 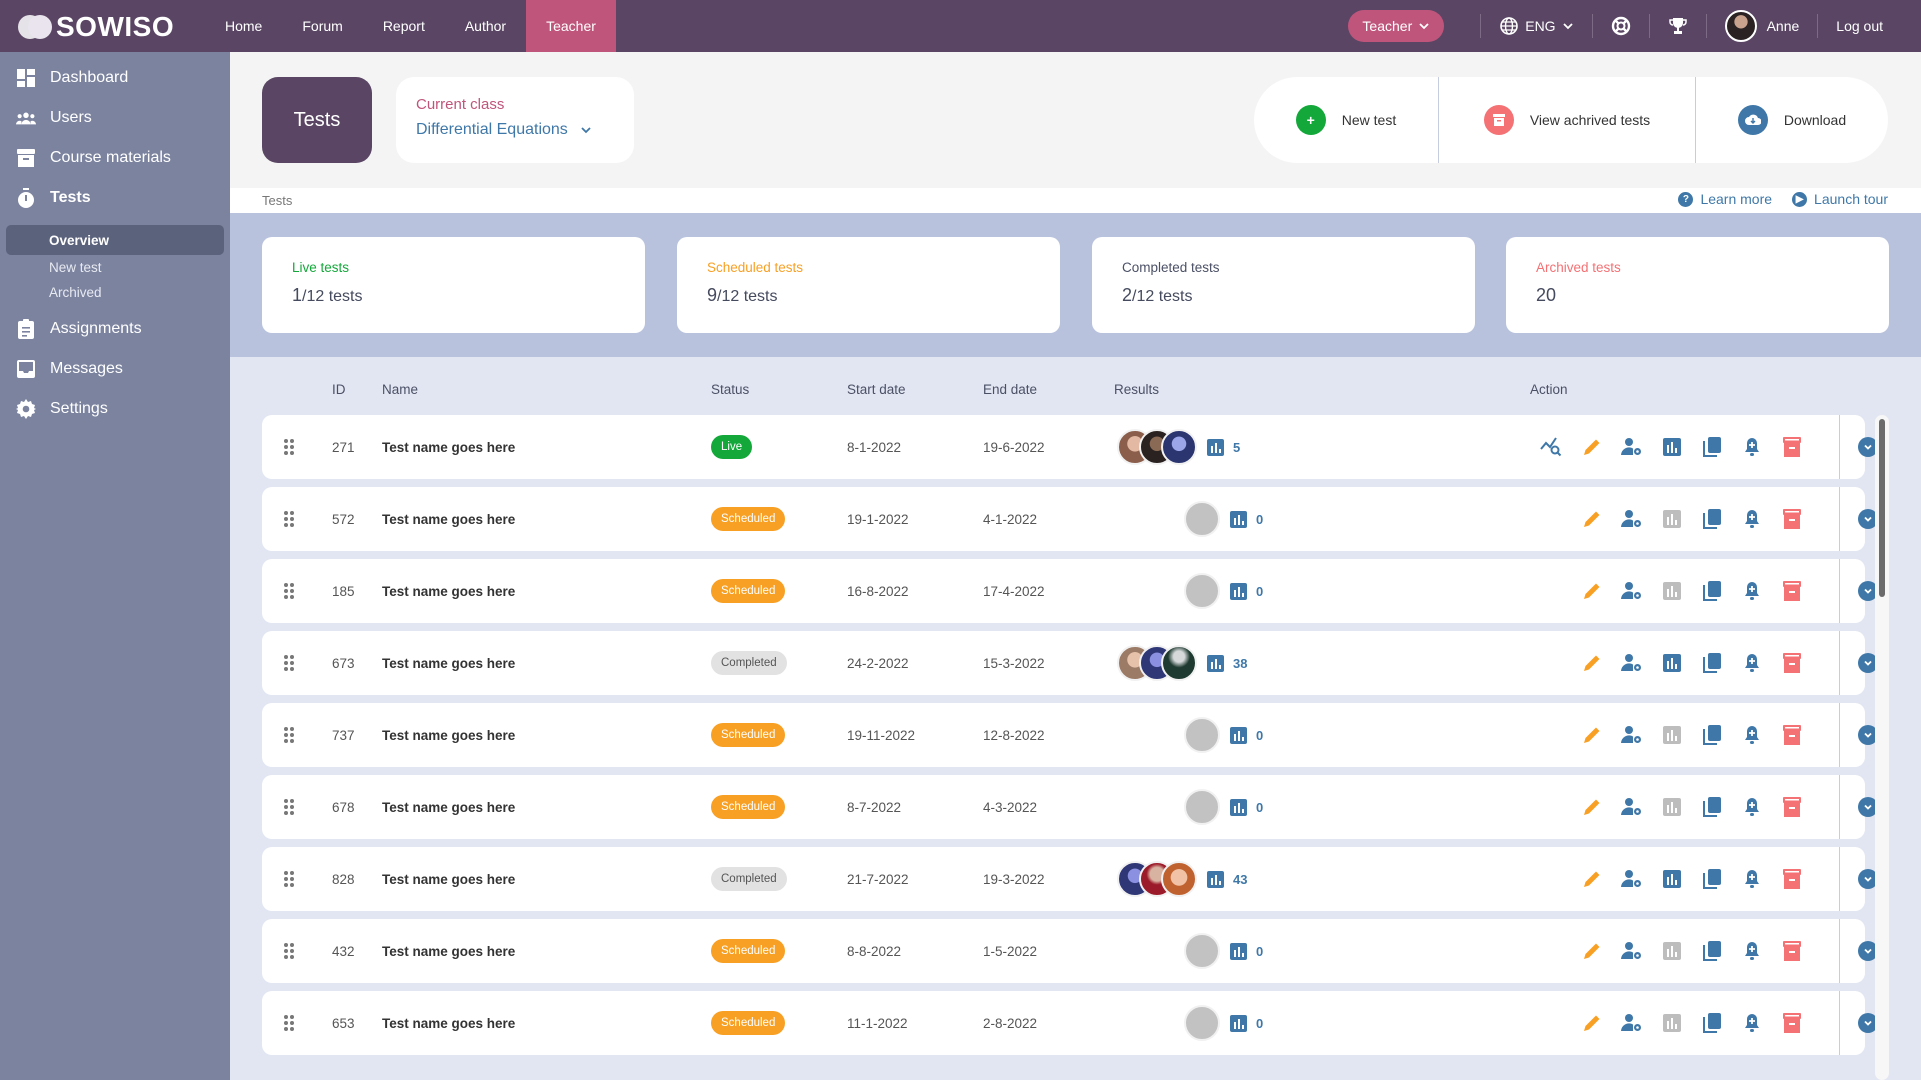 I want to click on stat-card-archived: Archived tests 20, so click(x=1697, y=285).